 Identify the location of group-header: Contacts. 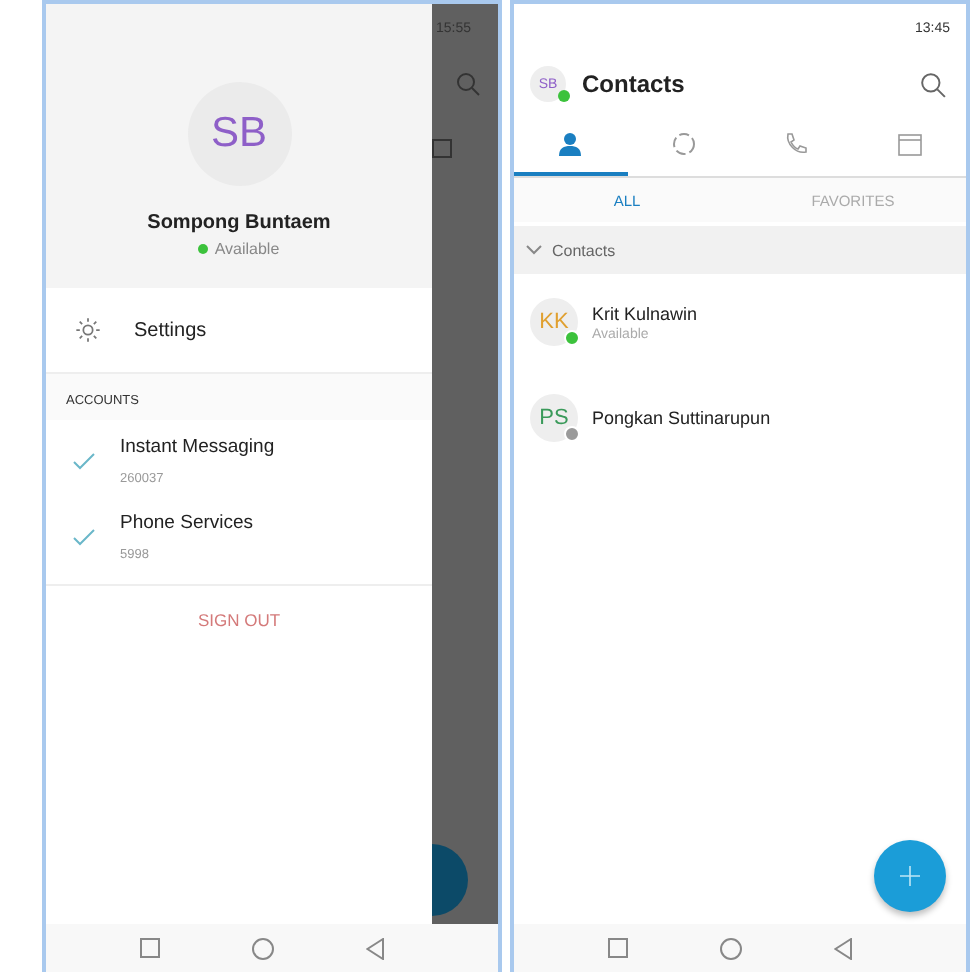
(740, 250).